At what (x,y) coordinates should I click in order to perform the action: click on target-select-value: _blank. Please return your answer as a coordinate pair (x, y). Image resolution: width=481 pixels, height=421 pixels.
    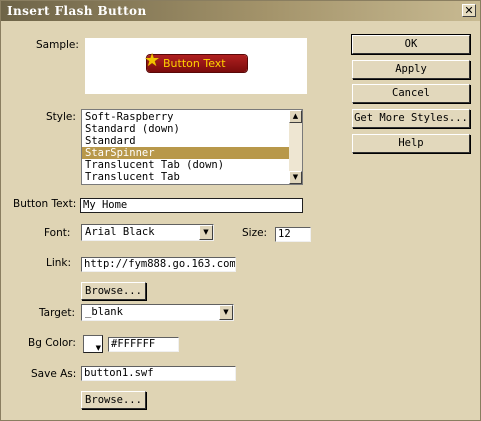
    Looking at the image, I should click on (104, 312).